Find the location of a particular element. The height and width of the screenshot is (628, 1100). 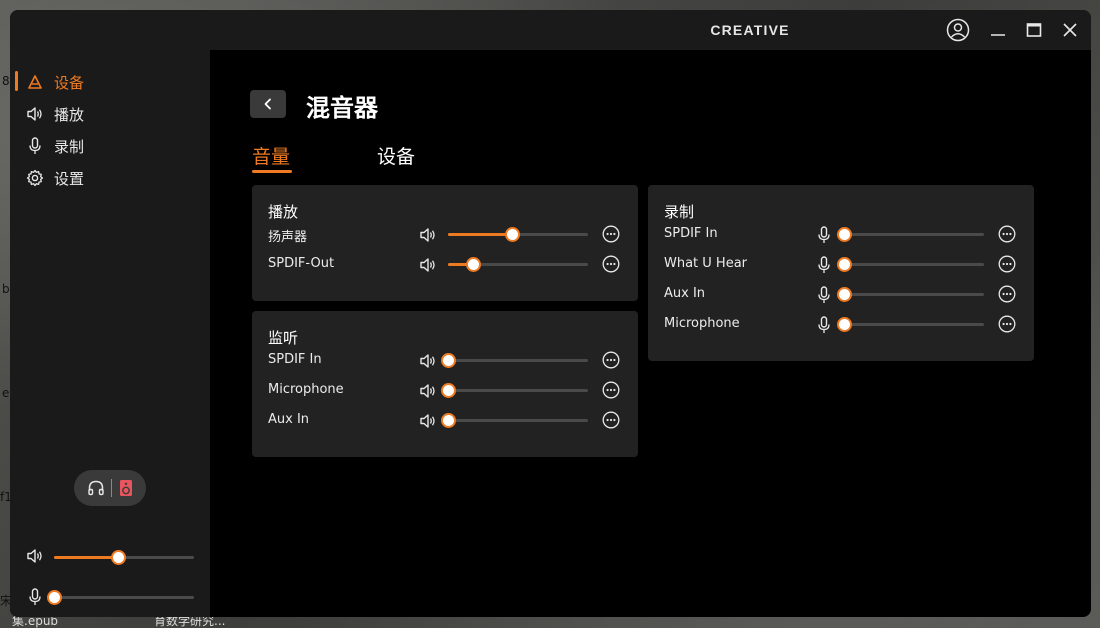

gear-icon is located at coordinates (35, 178).